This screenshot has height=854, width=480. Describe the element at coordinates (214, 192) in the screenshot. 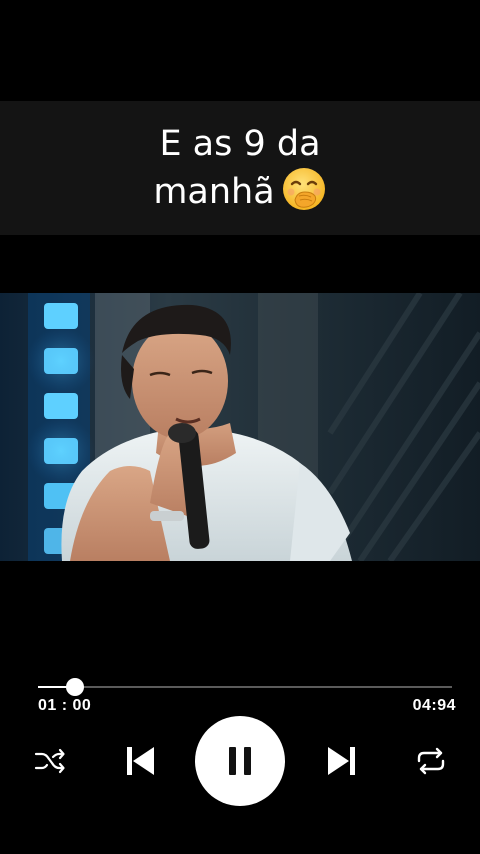

I see `caption-line-2-text: manhã` at that location.